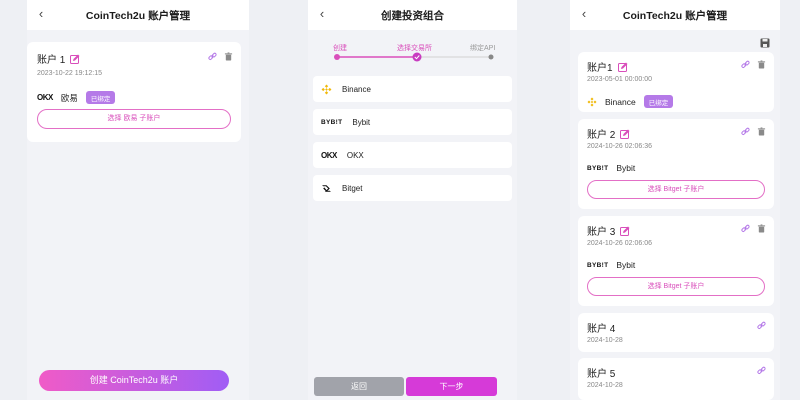 The width and height of the screenshot is (800, 400). Describe the element at coordinates (765, 43) in the screenshot. I see `save-icon` at that location.